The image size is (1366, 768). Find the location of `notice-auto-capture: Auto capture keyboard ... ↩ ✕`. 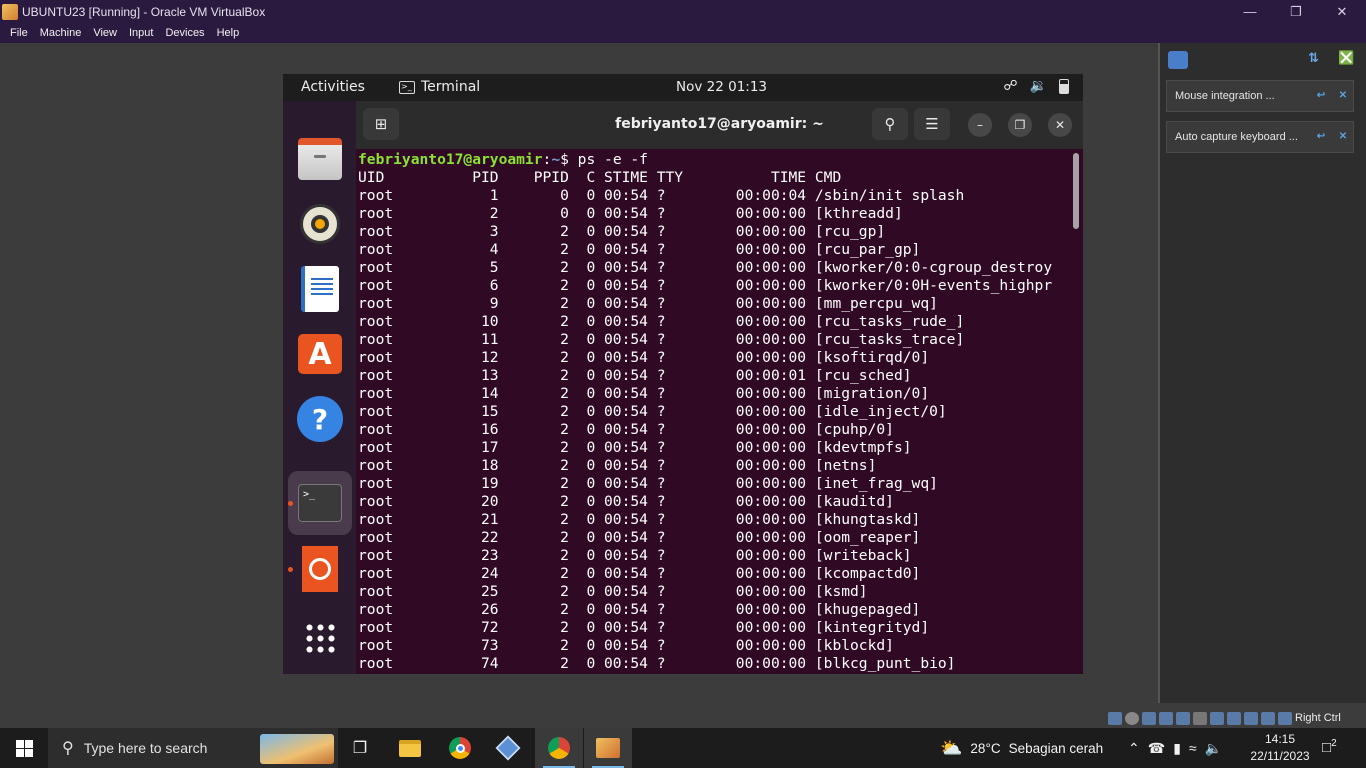

notice-auto-capture: Auto capture keyboard ... ↩ ✕ is located at coordinates (1260, 137).